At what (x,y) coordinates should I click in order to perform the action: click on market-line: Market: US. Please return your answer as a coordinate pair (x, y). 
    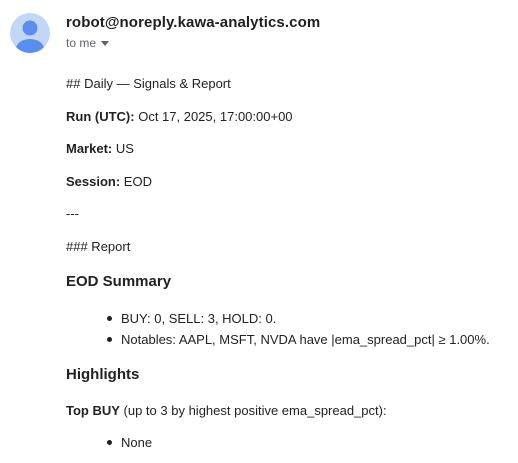
    Looking at the image, I should click on (100, 148).